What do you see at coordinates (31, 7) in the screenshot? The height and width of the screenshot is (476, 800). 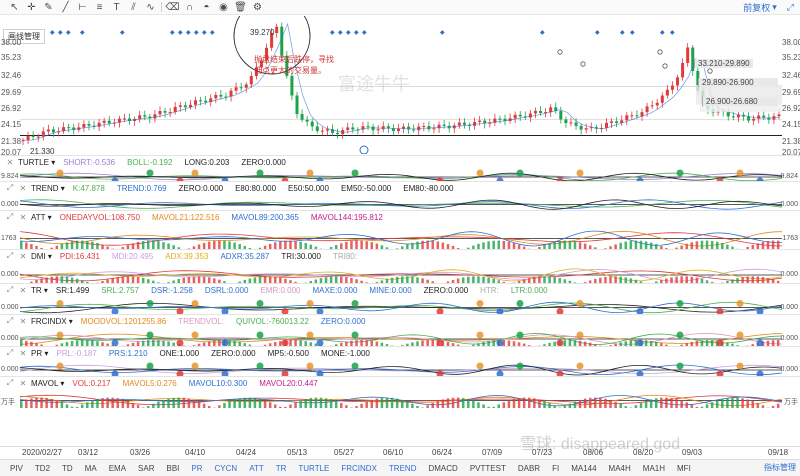 I see `crosshair-icon: ✛` at bounding box center [31, 7].